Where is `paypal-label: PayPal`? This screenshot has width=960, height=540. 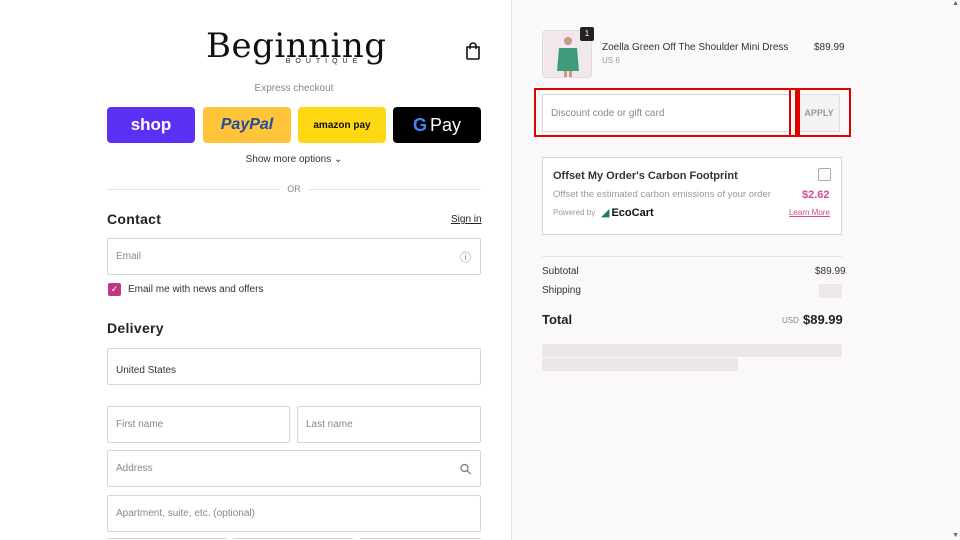 paypal-label: PayPal is located at coordinates (247, 124).